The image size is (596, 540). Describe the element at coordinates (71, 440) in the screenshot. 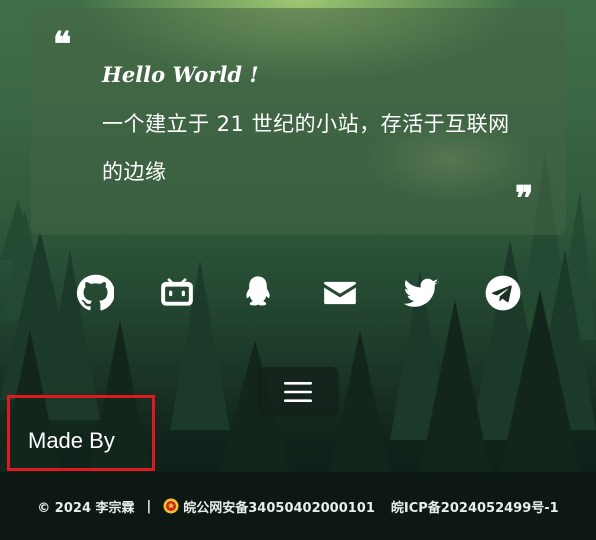

I see `made-by-label: Made By` at that location.